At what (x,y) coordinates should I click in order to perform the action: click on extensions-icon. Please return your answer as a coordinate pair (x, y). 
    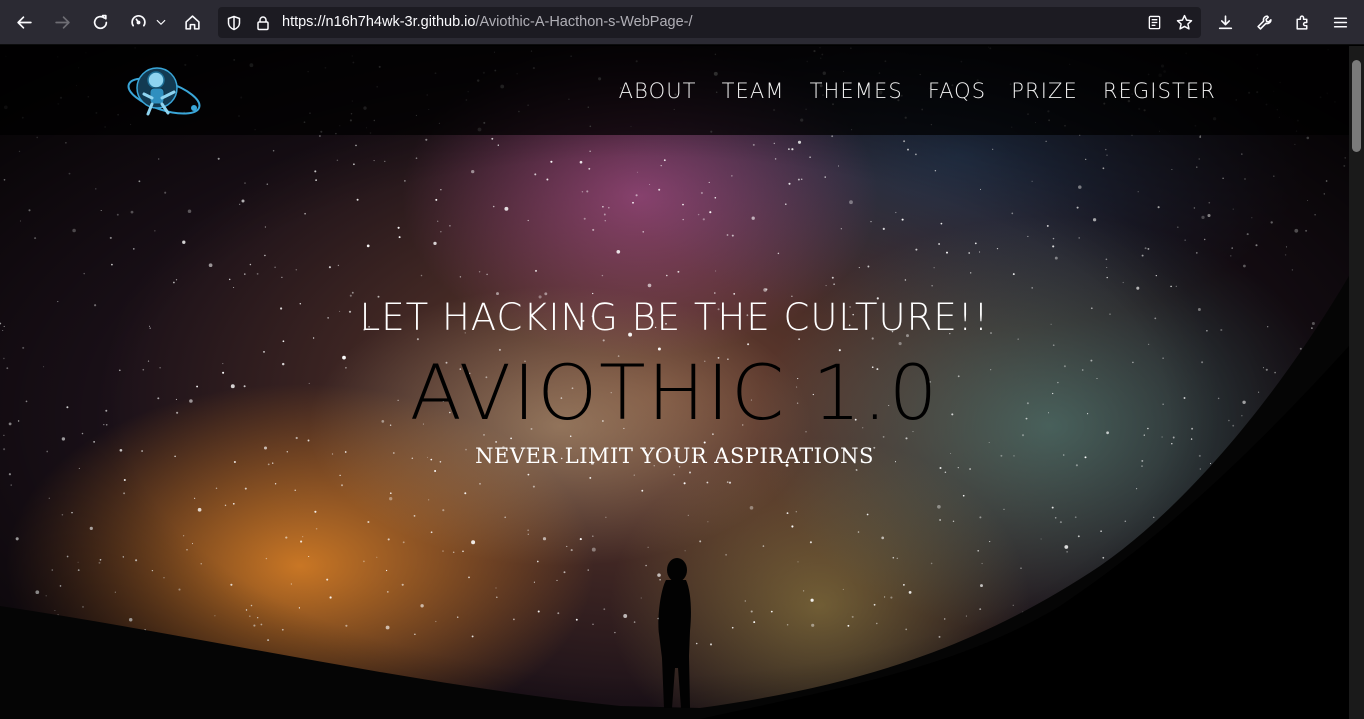
    Looking at the image, I should click on (1301, 22).